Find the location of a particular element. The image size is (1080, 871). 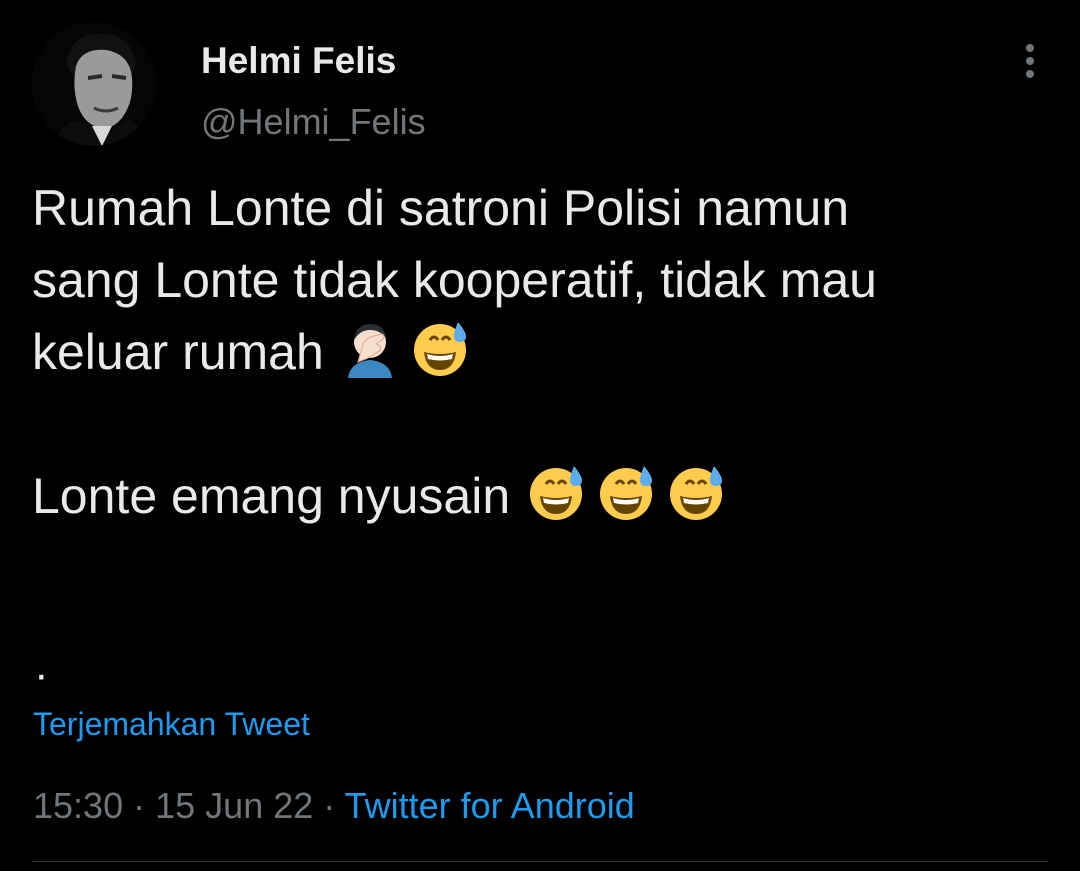

tweet-date: 15 Jun 22 is located at coordinates (234, 805).